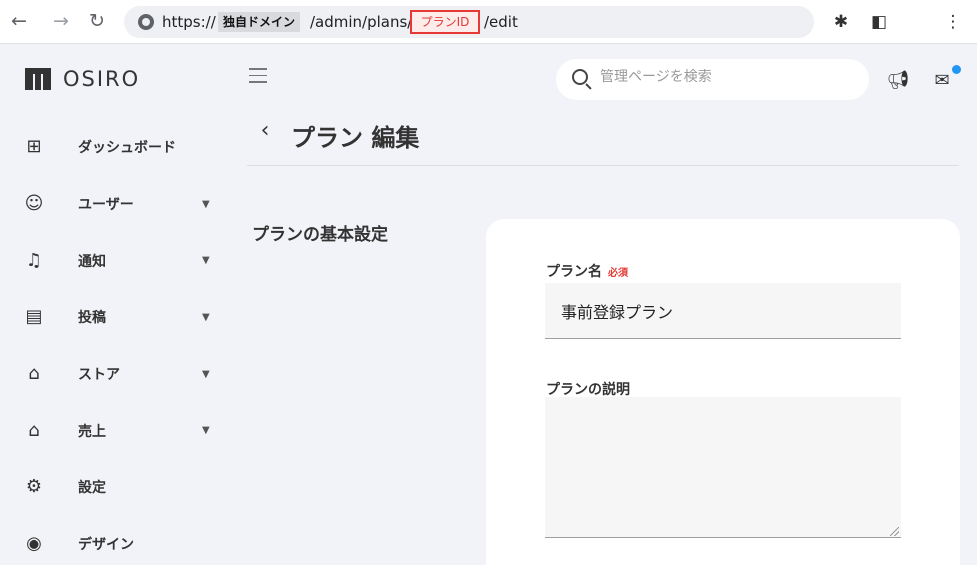 Image resolution: width=977 pixels, height=565 pixels. Describe the element at coordinates (118, 430) in the screenshot. I see `sidebar-item-sales: ⌂ 売上 ▼` at that location.